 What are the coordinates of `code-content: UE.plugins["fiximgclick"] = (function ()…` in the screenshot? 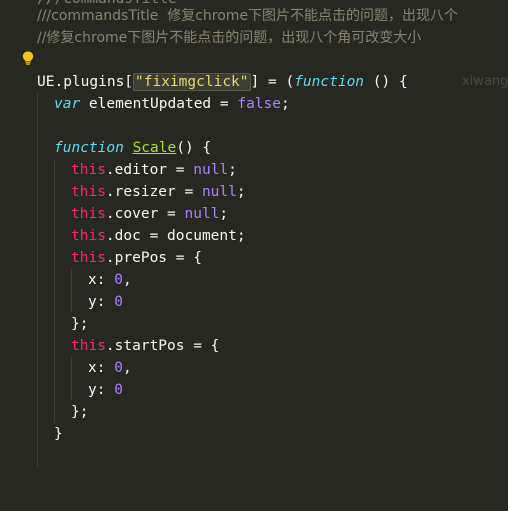 It's located at (222, 82).